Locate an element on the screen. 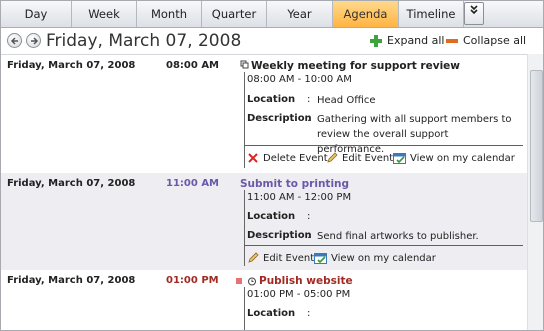 The width and height of the screenshot is (544, 331). vertical-scrollbar is located at coordinates (535, 192).